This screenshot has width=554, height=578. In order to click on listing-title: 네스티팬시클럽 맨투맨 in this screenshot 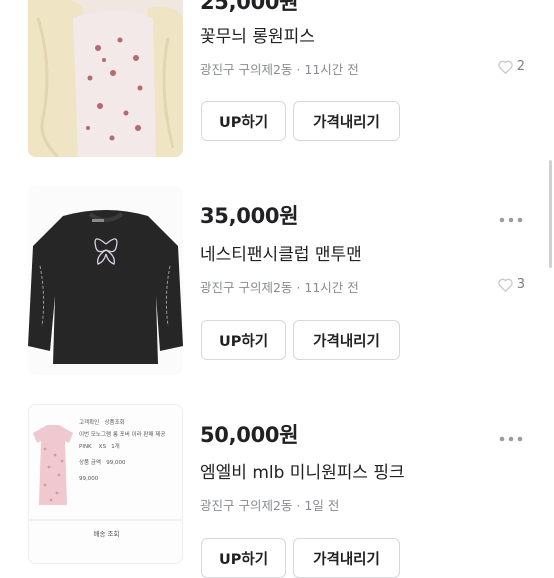, I will do `click(281, 252)`.